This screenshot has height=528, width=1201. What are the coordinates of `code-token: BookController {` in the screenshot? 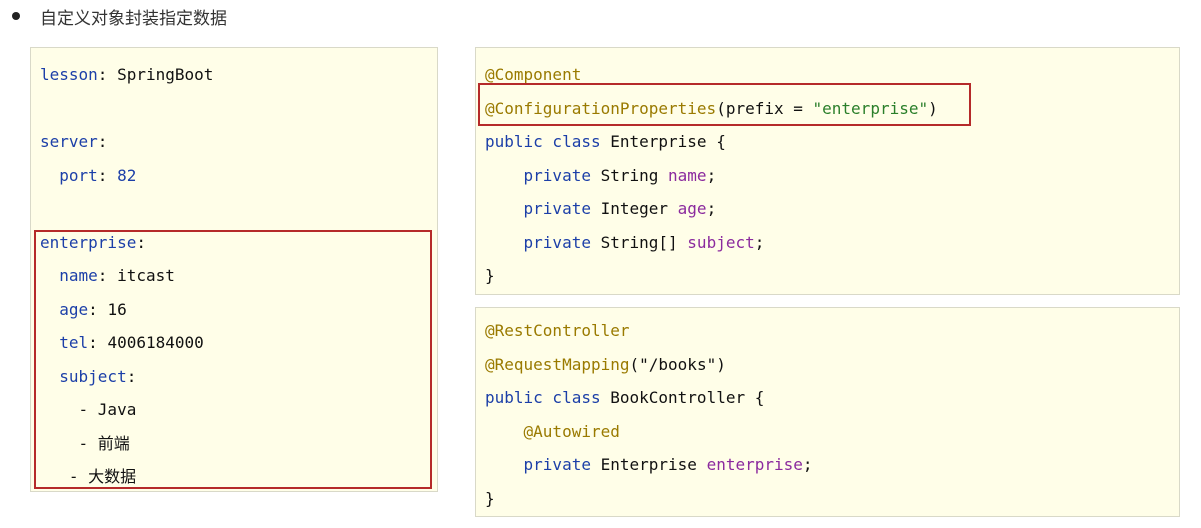 It's located at (687, 397).